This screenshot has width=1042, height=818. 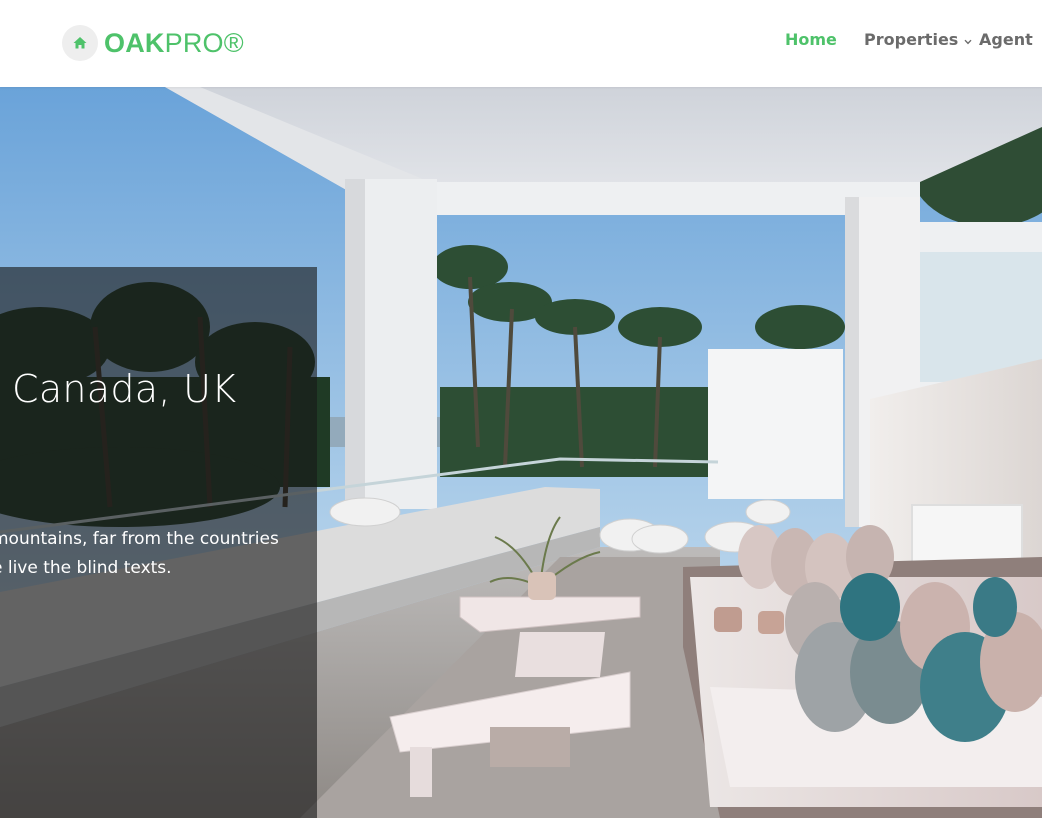 I want to click on nav-item-properties: Properties, so click(x=918, y=39).